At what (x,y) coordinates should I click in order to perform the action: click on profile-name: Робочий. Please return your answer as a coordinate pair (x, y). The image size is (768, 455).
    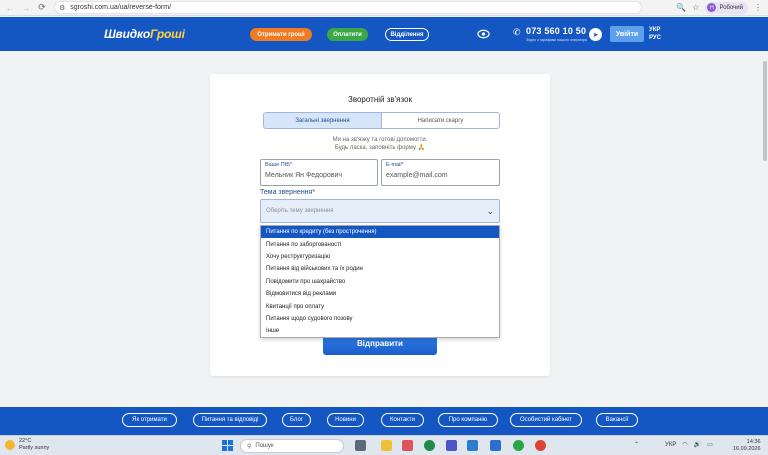
    Looking at the image, I should click on (731, 7).